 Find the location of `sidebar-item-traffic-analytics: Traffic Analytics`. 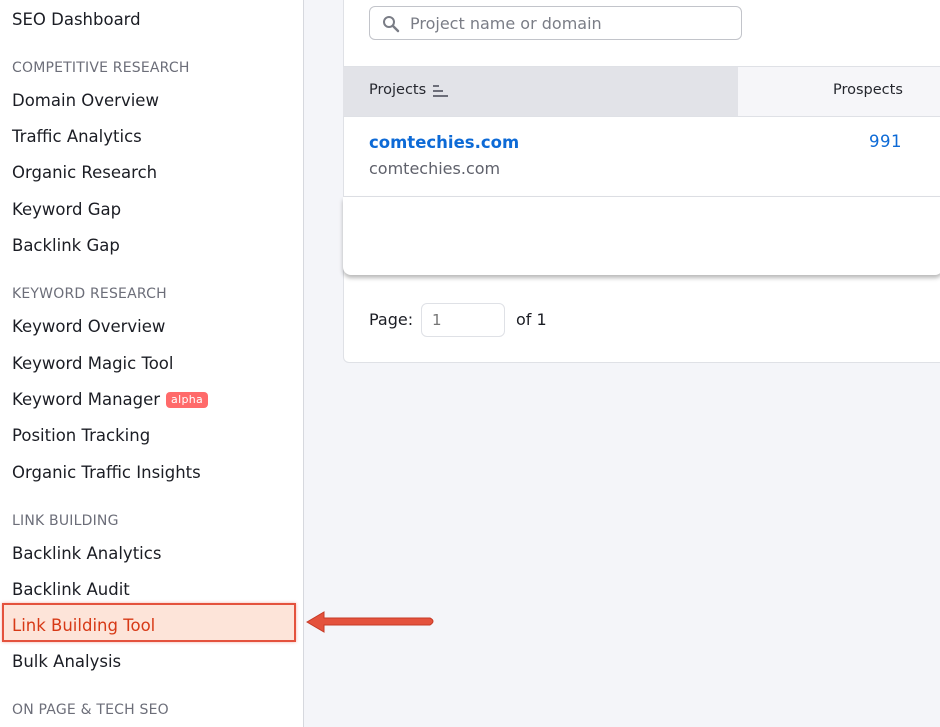

sidebar-item-traffic-analytics: Traffic Analytics is located at coordinates (77, 137).